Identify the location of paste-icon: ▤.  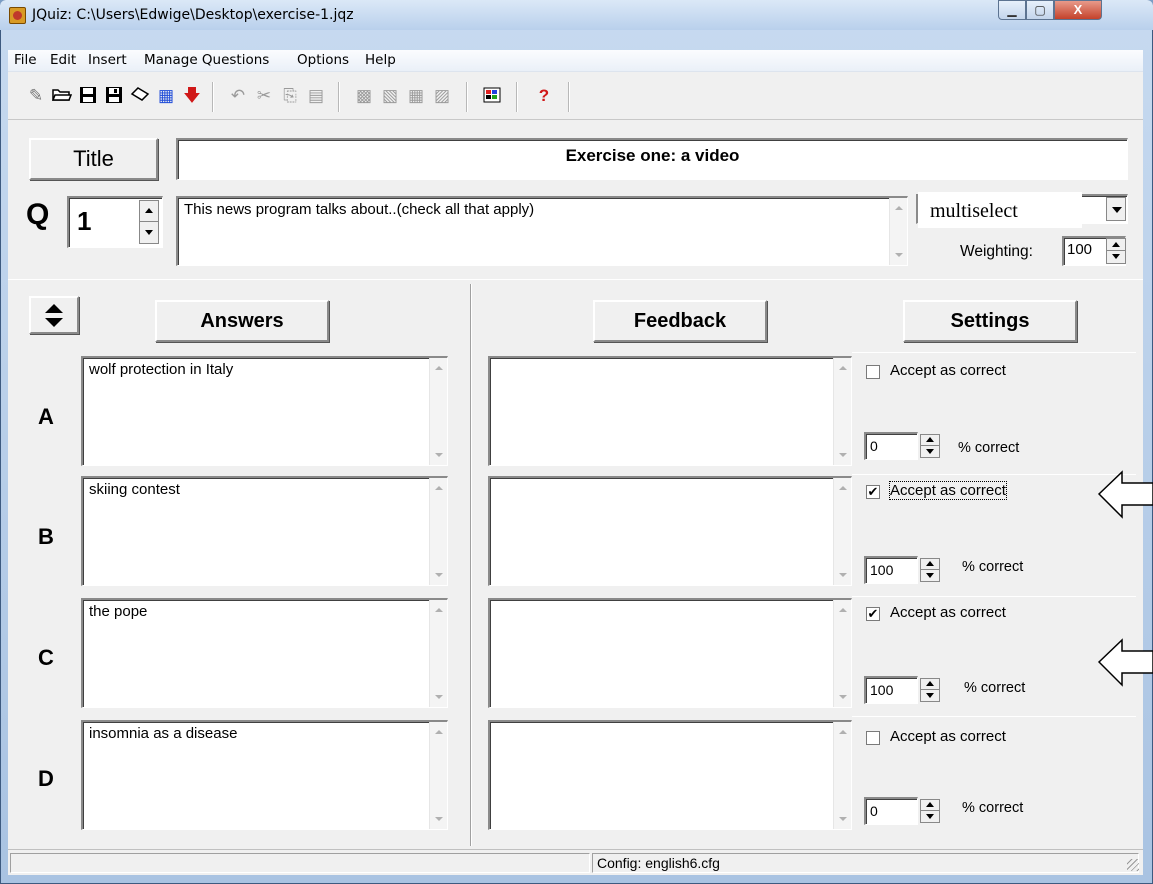
(316, 96).